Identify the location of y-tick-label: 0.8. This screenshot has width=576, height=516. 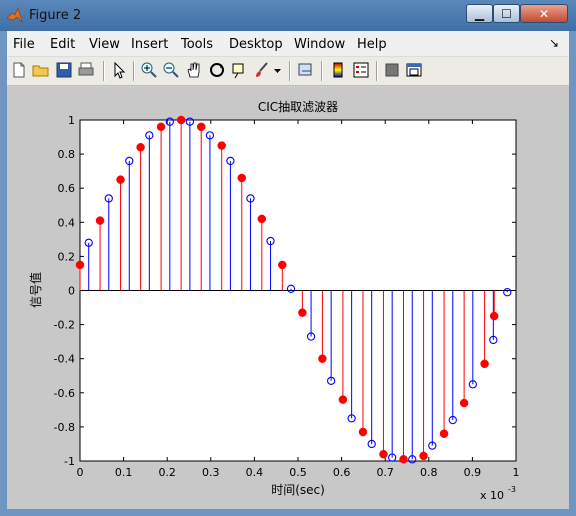
(67, 154).